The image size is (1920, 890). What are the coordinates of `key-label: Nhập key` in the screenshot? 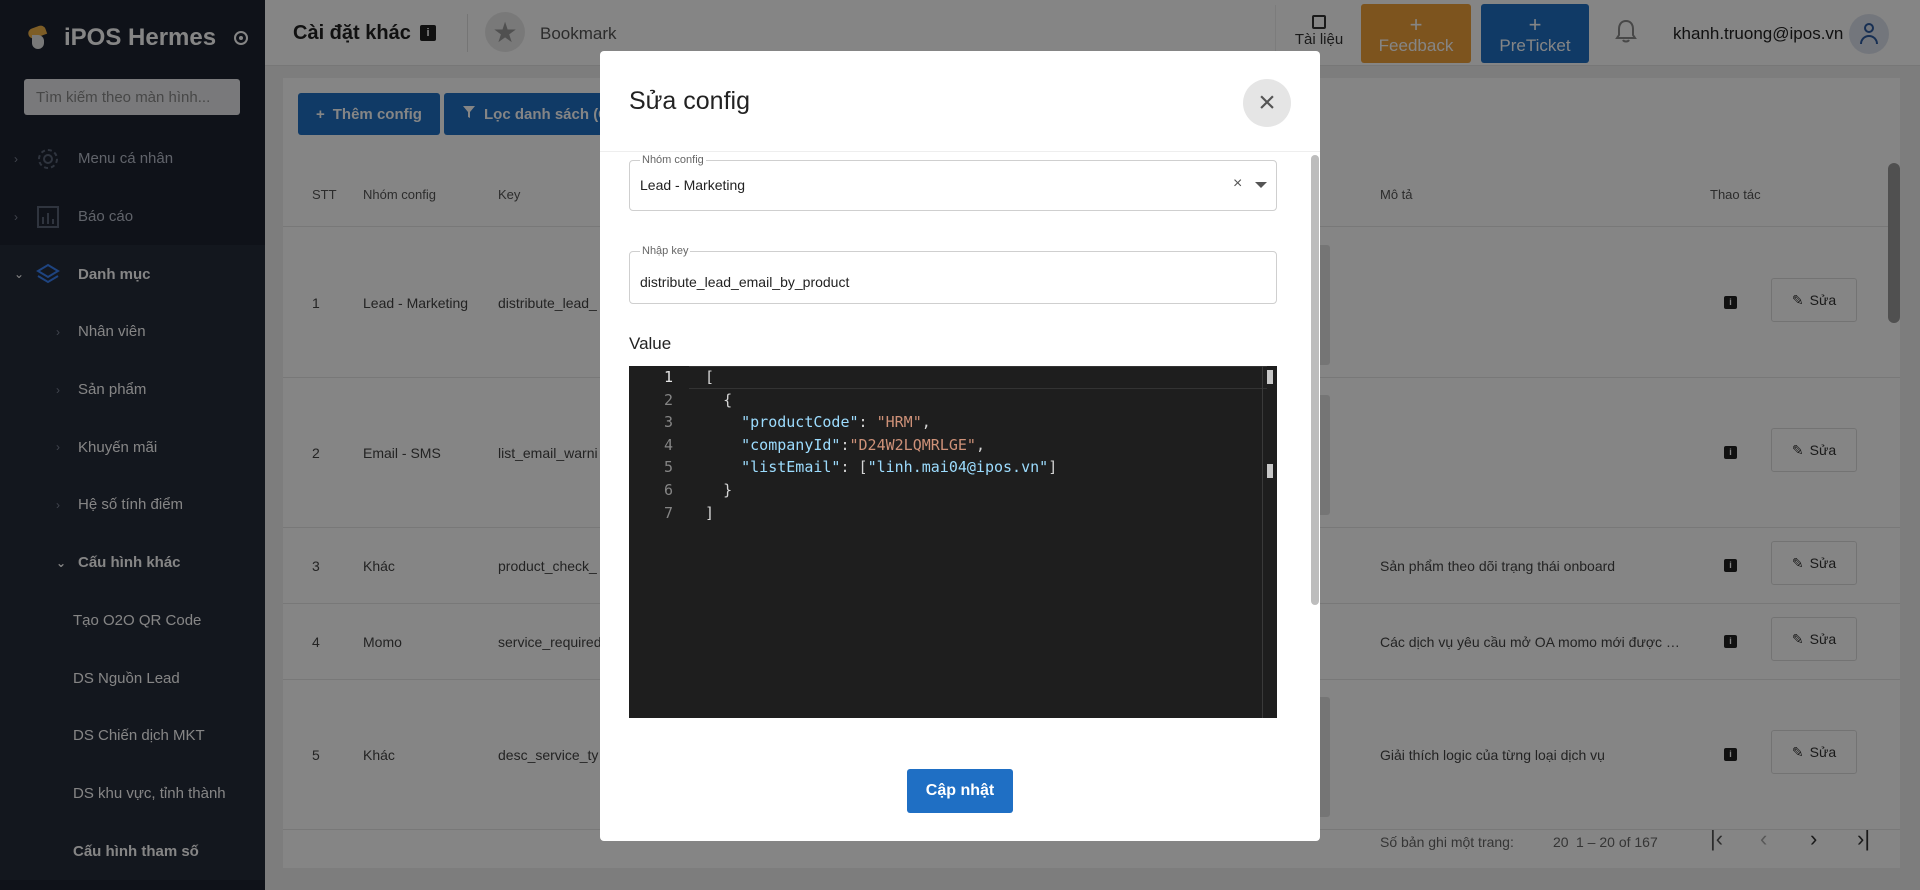 It's located at (665, 251).